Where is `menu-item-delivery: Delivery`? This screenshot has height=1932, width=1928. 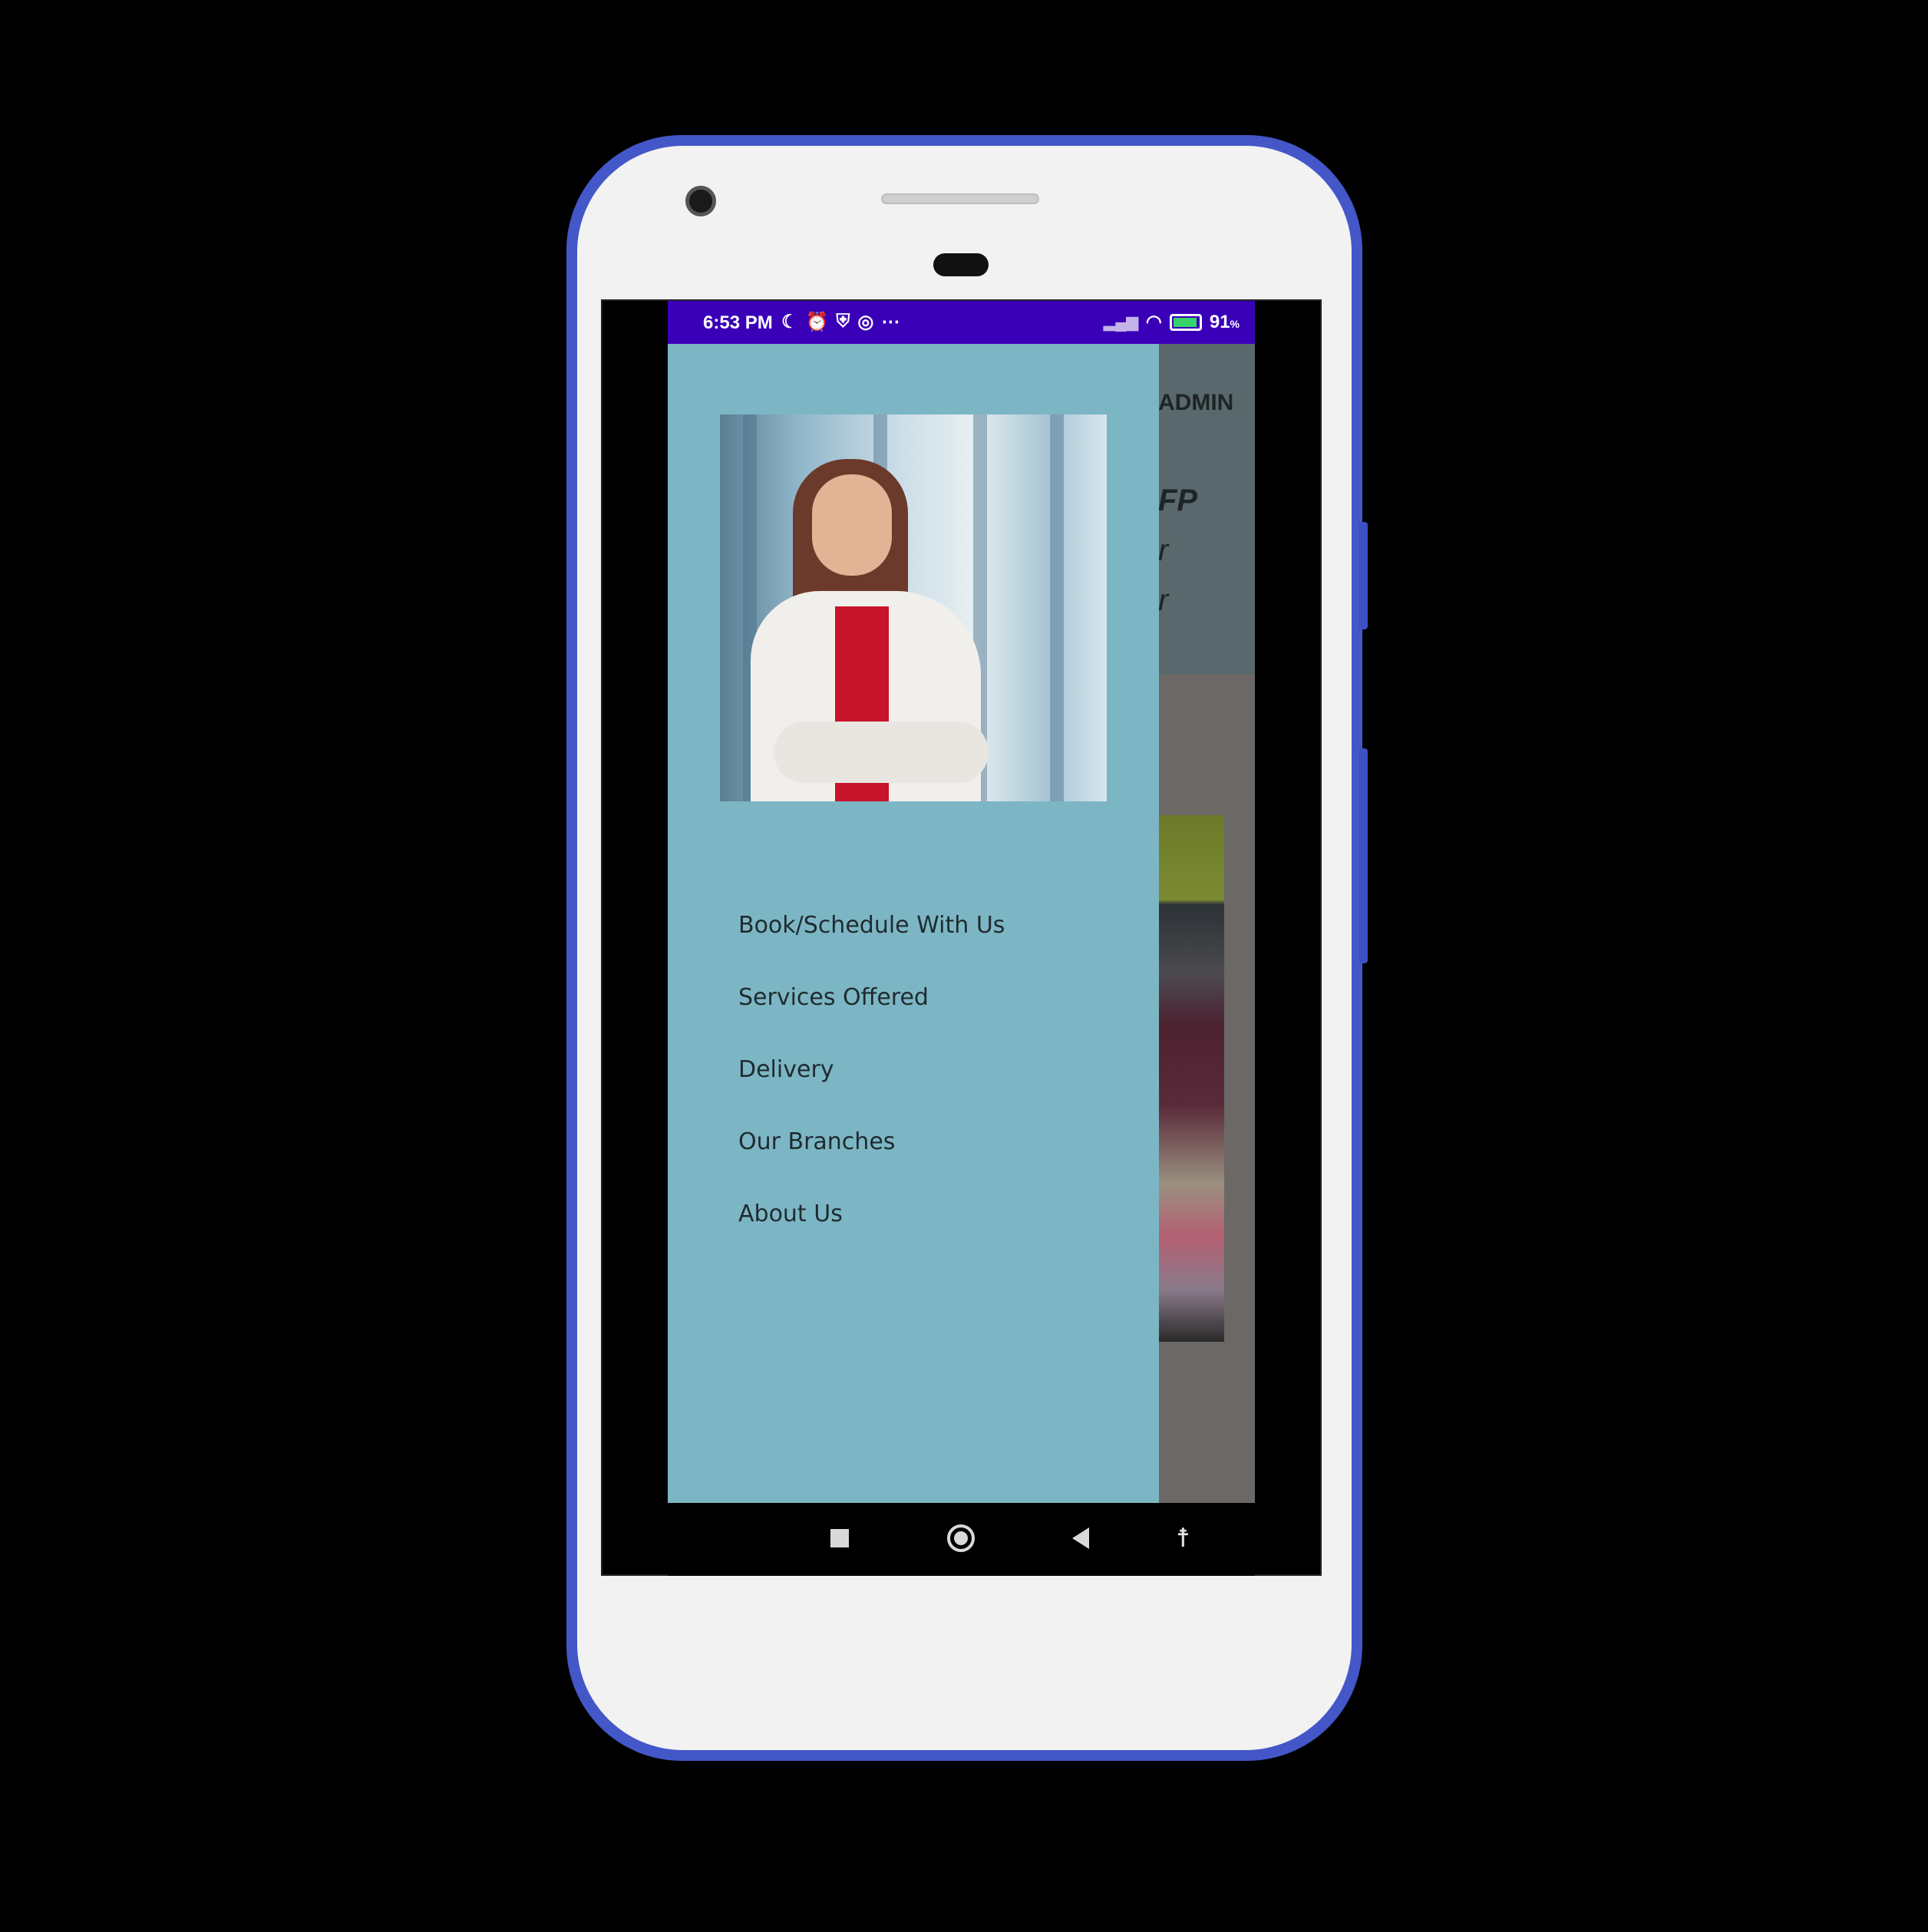
menu-item-delivery: Delivery is located at coordinates (871, 1086).